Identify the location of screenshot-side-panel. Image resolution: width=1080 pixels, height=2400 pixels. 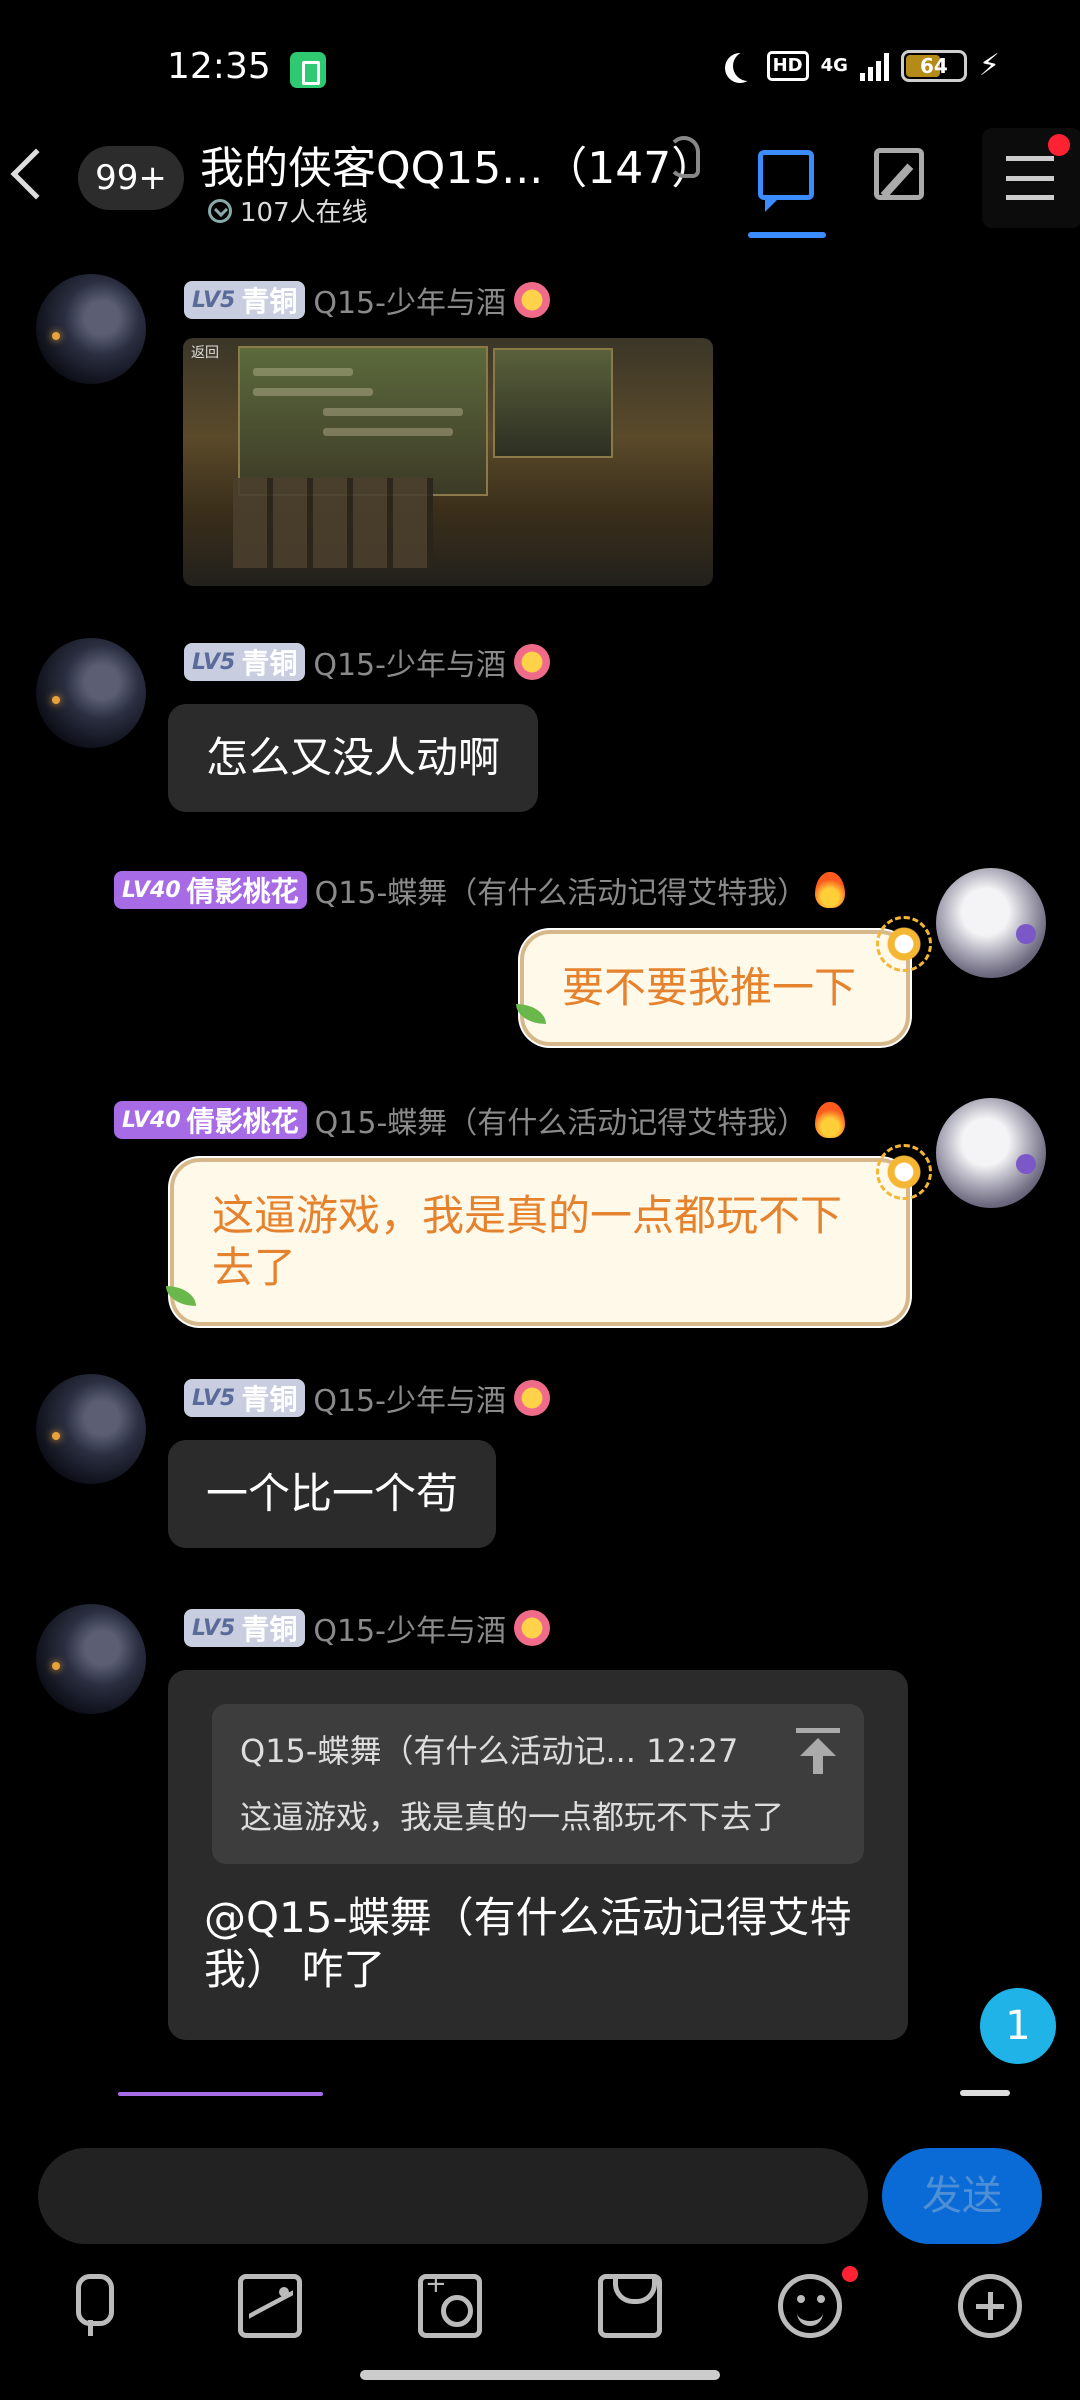
(553, 403).